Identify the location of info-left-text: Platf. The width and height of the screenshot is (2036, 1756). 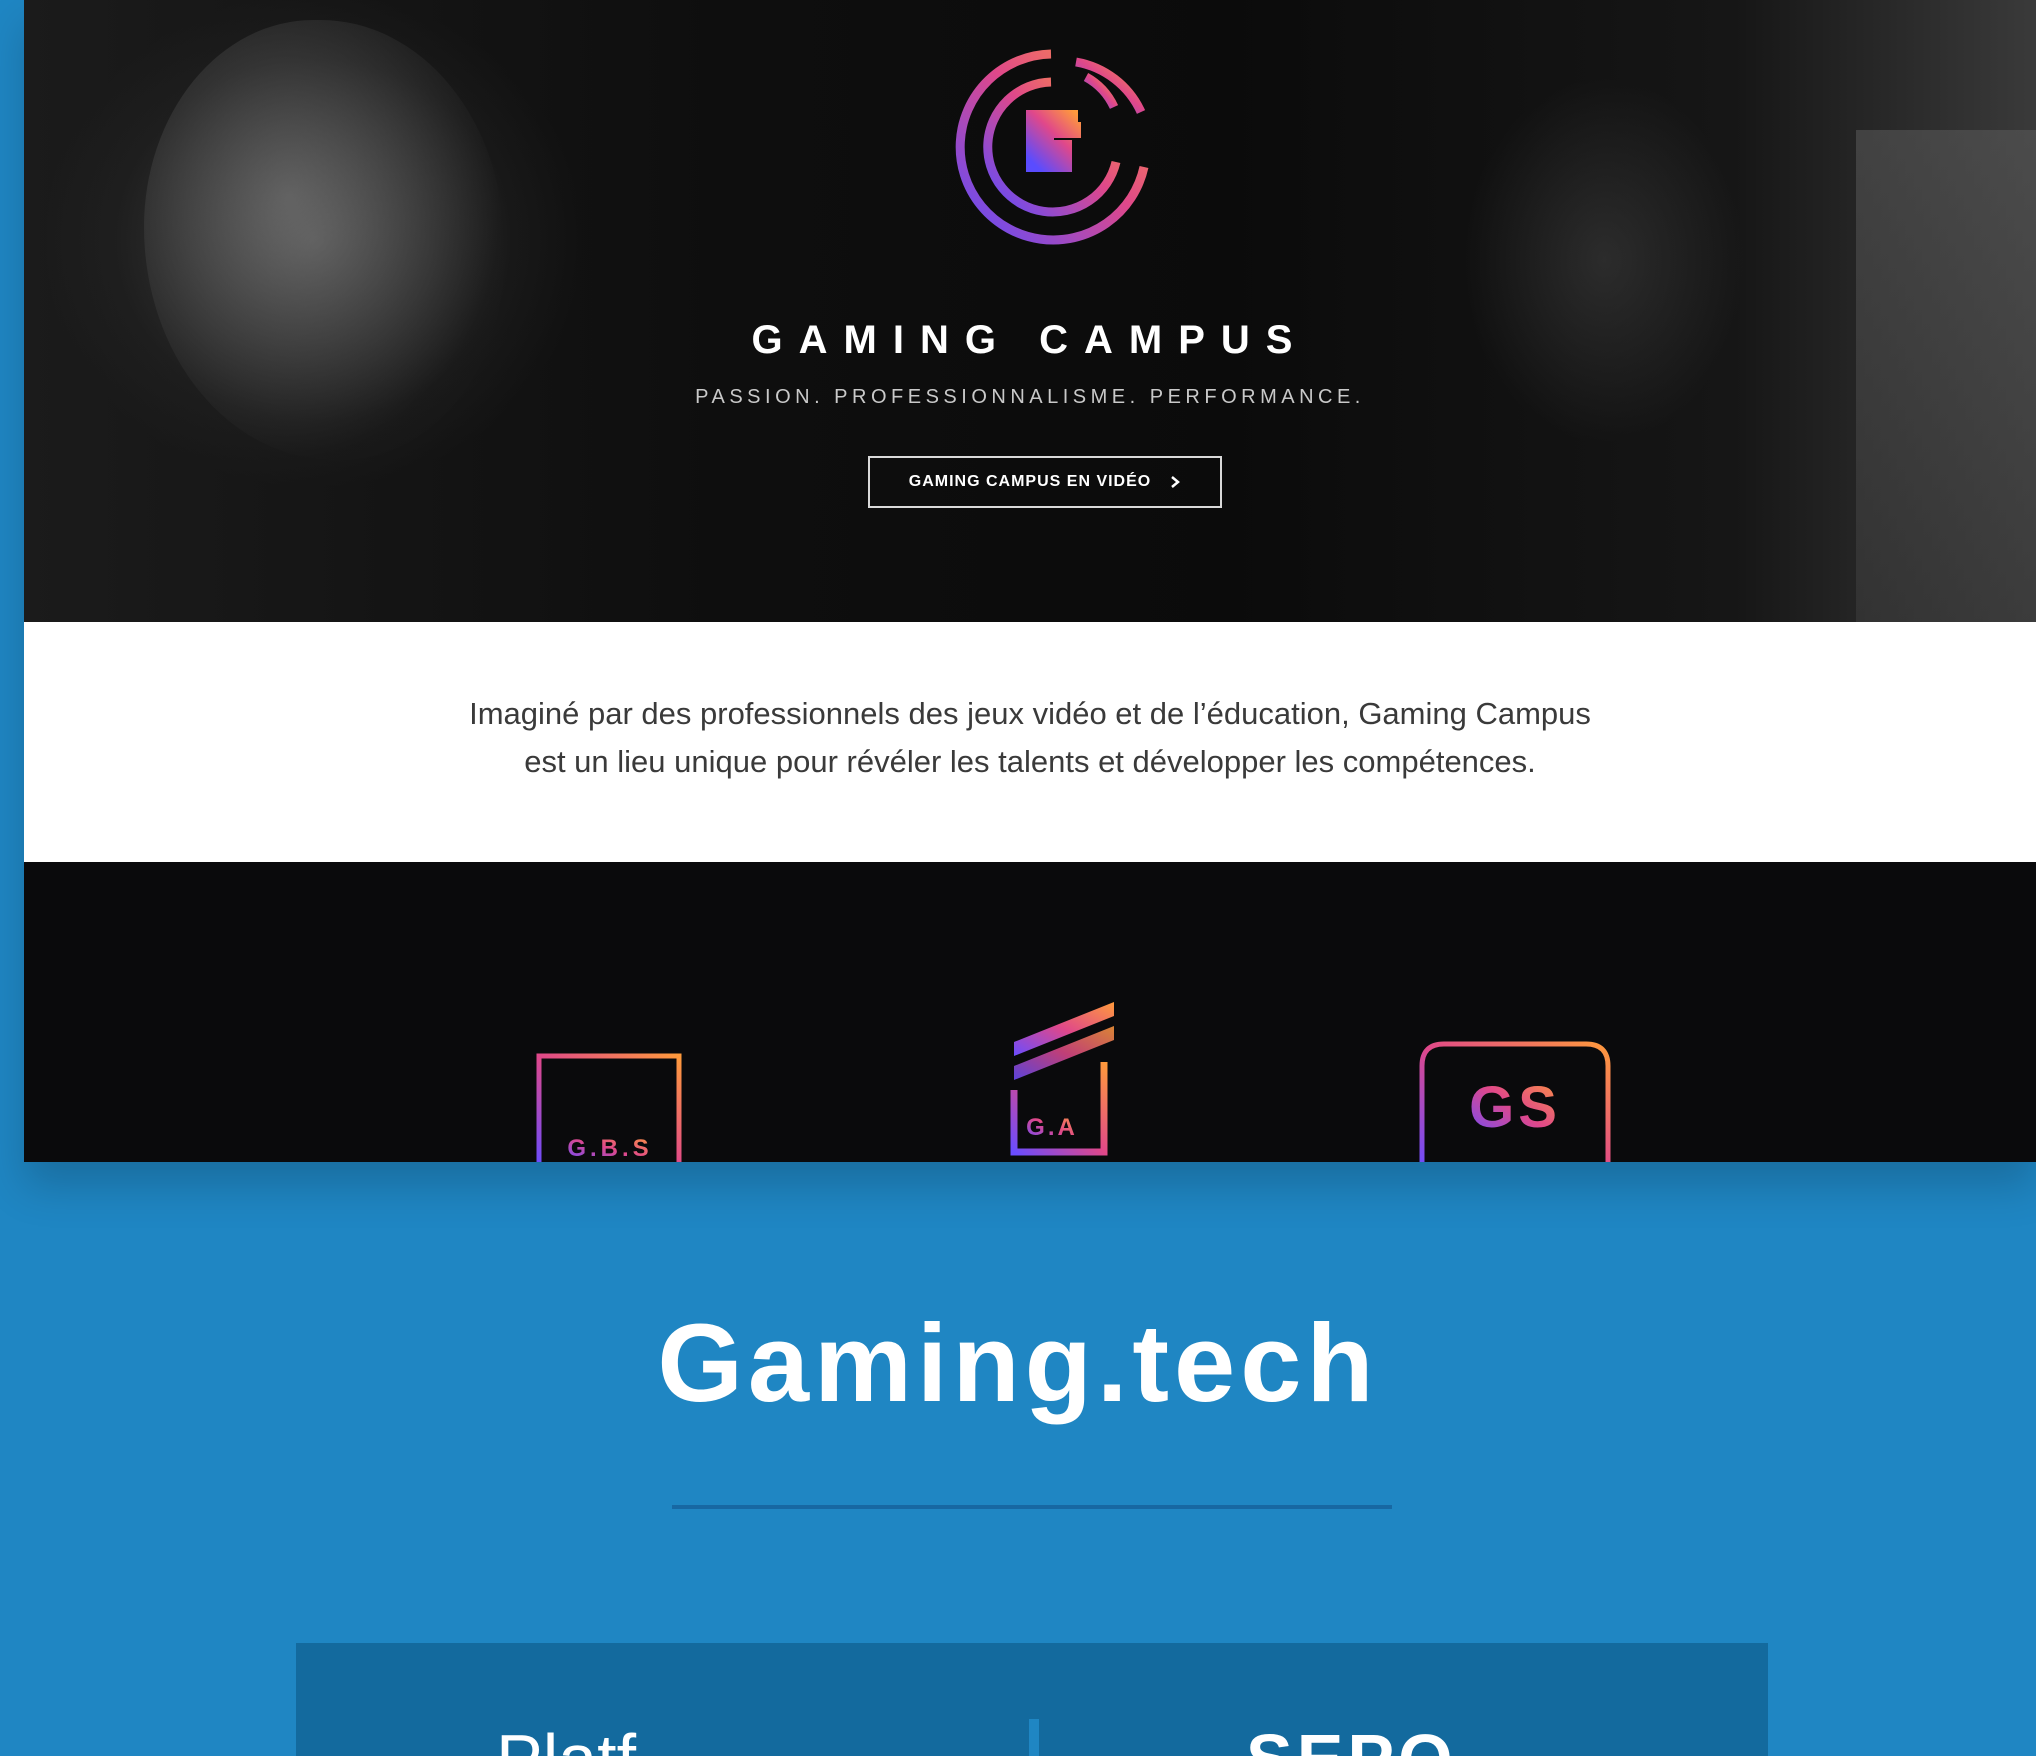
(566, 1737).